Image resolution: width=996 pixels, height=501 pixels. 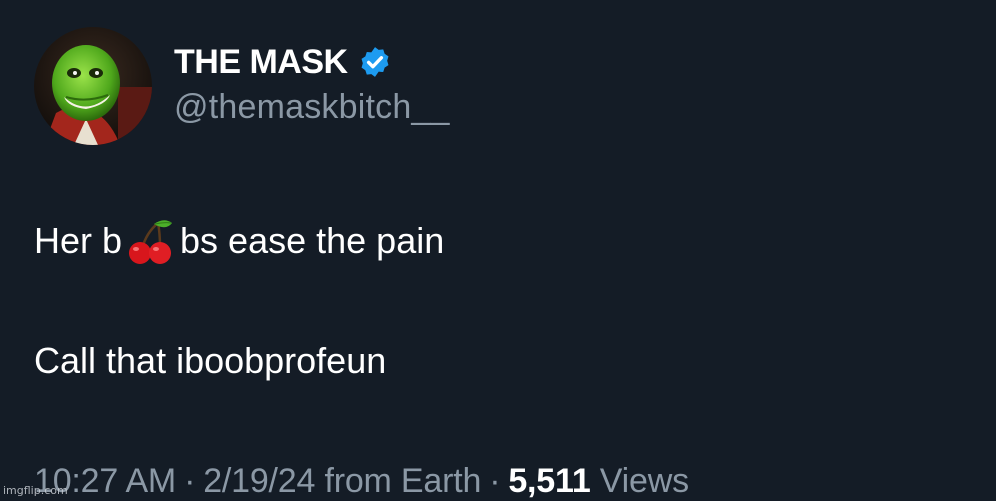 I want to click on mask-face-icon, so click(x=93, y=86).